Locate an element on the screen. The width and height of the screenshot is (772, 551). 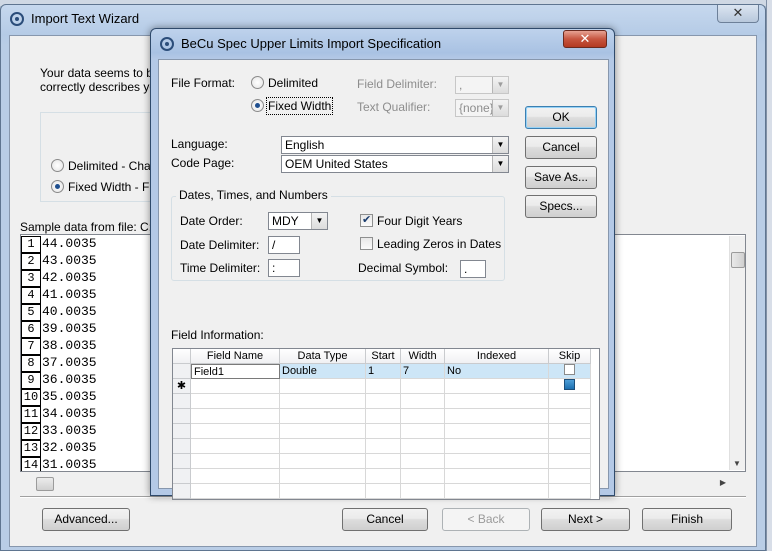
time-delimiter-input: : is located at coordinates (284, 268).